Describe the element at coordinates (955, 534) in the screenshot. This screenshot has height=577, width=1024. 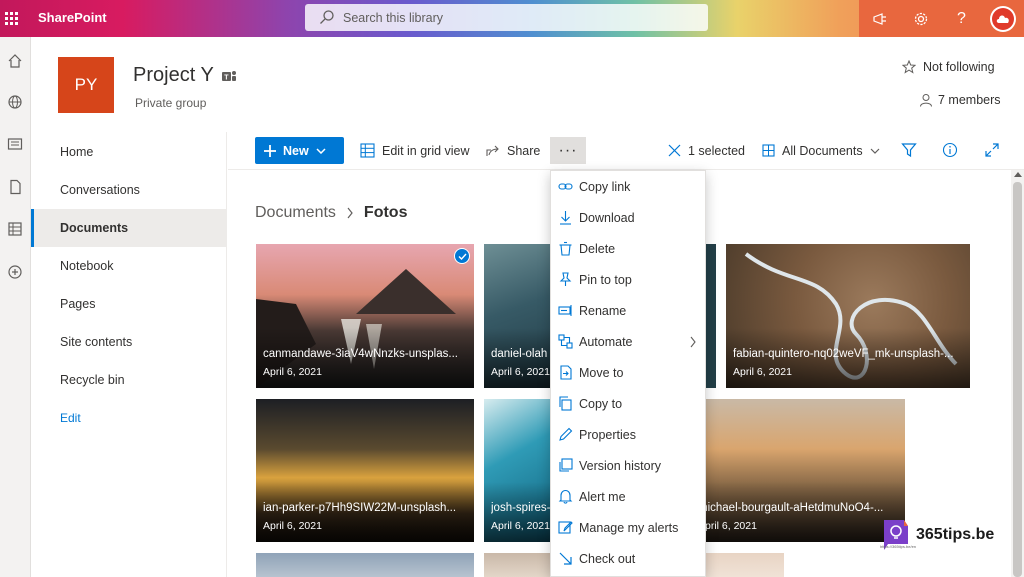
I see `watermark-brand: 365tips.be` at that location.